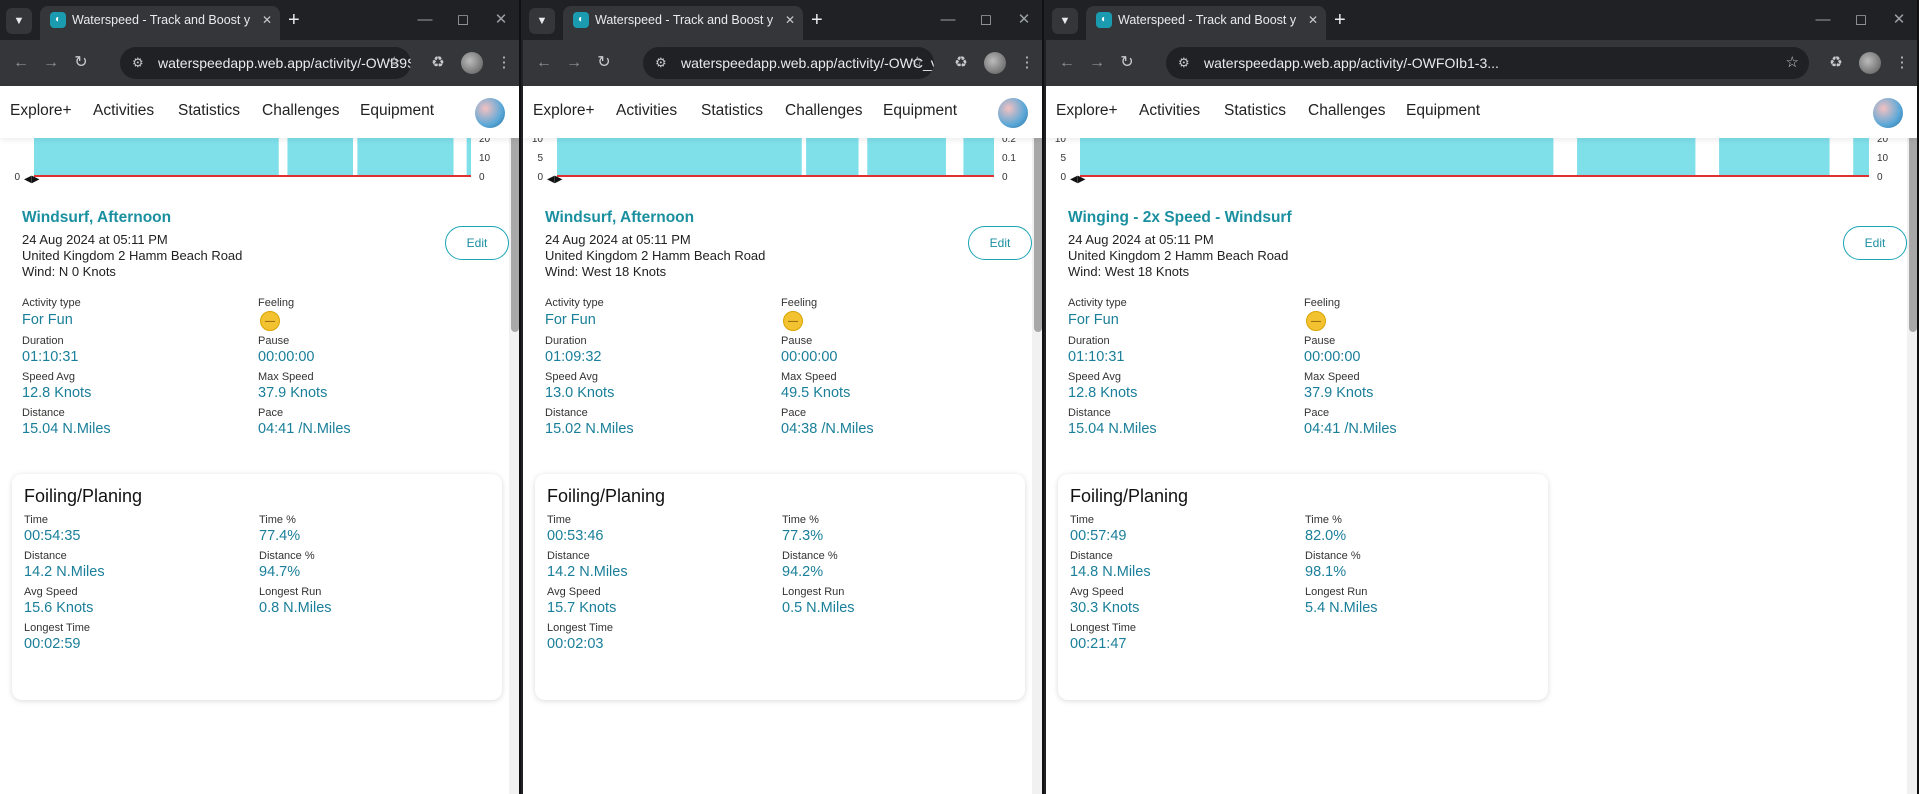 The width and height of the screenshot is (1919, 794). I want to click on foiling-longest-run-value: 0.5 N.Miles, so click(818, 608).